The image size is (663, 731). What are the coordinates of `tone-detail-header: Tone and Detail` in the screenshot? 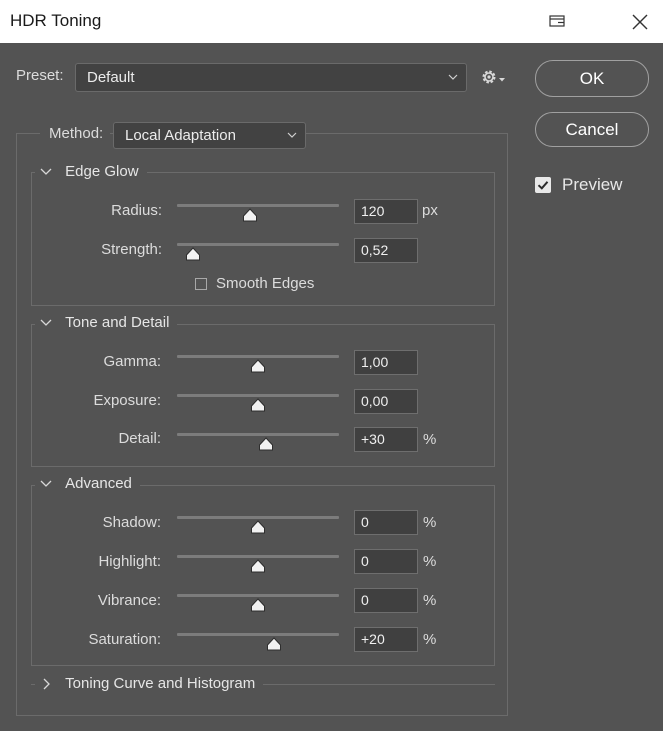 It's located at (106, 324).